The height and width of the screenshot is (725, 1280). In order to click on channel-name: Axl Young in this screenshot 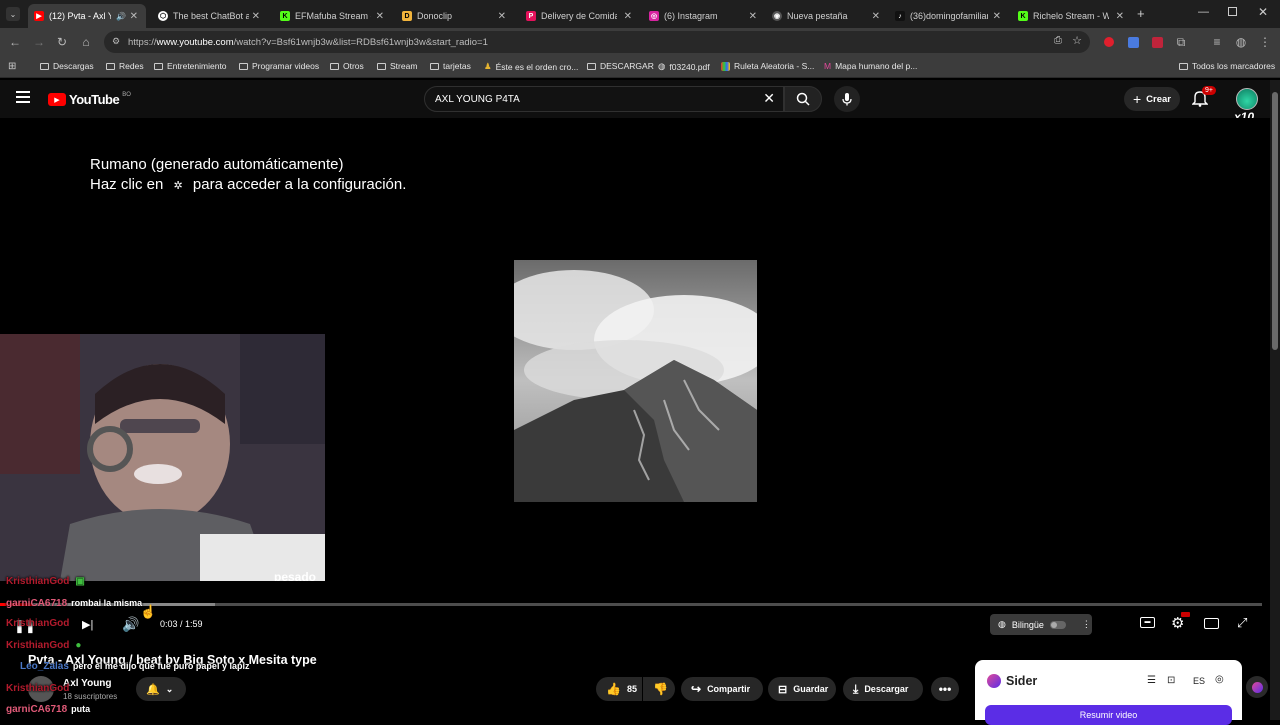, I will do `click(87, 683)`.